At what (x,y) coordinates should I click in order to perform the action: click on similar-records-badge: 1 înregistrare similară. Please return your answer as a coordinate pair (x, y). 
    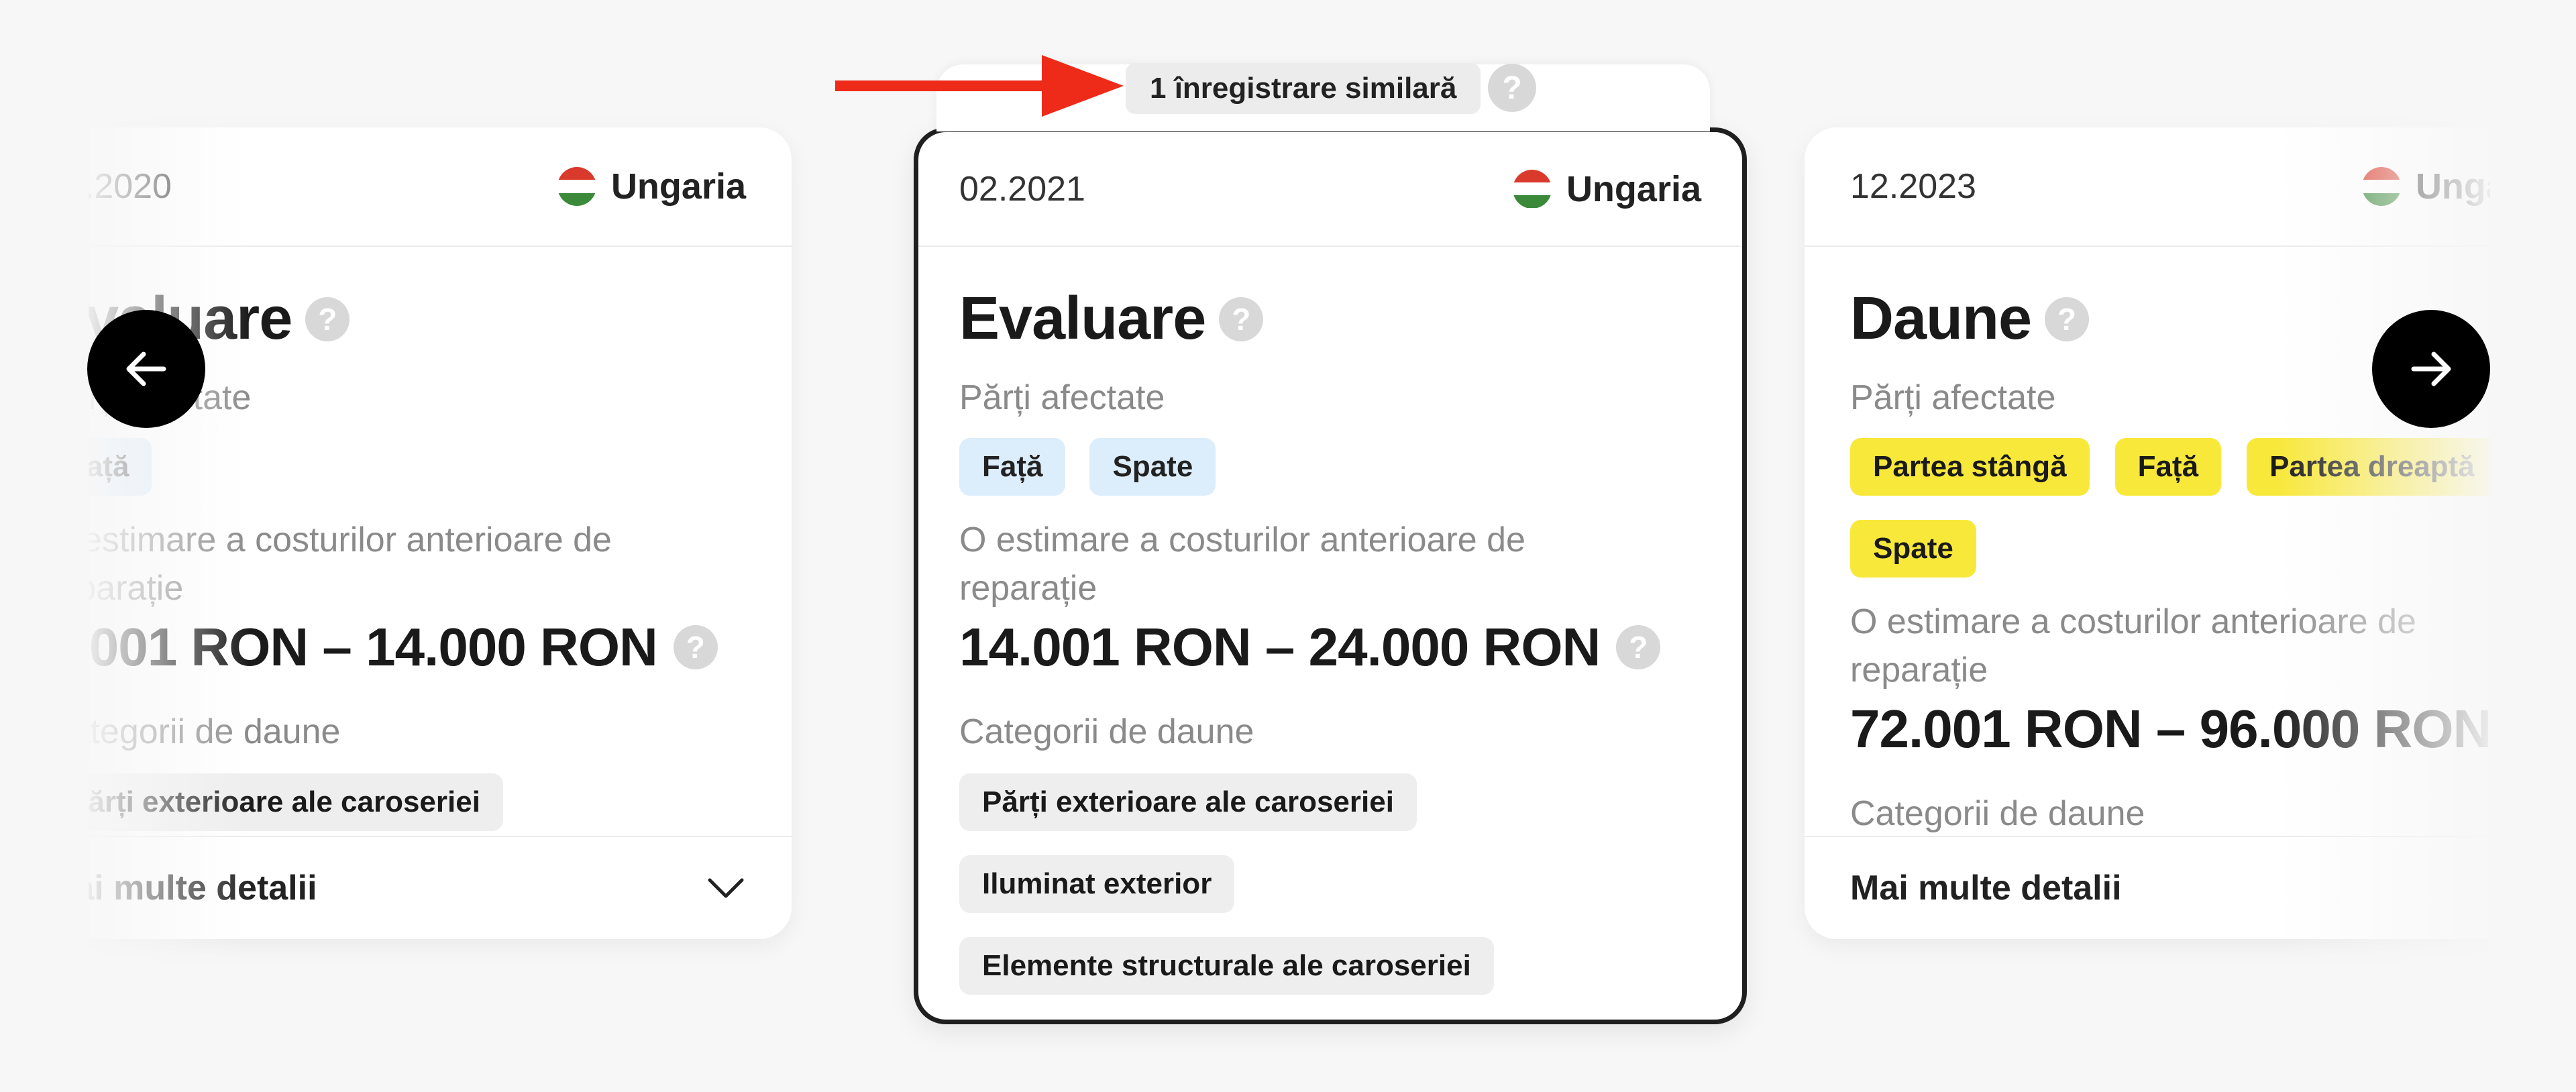
    Looking at the image, I should click on (1303, 88).